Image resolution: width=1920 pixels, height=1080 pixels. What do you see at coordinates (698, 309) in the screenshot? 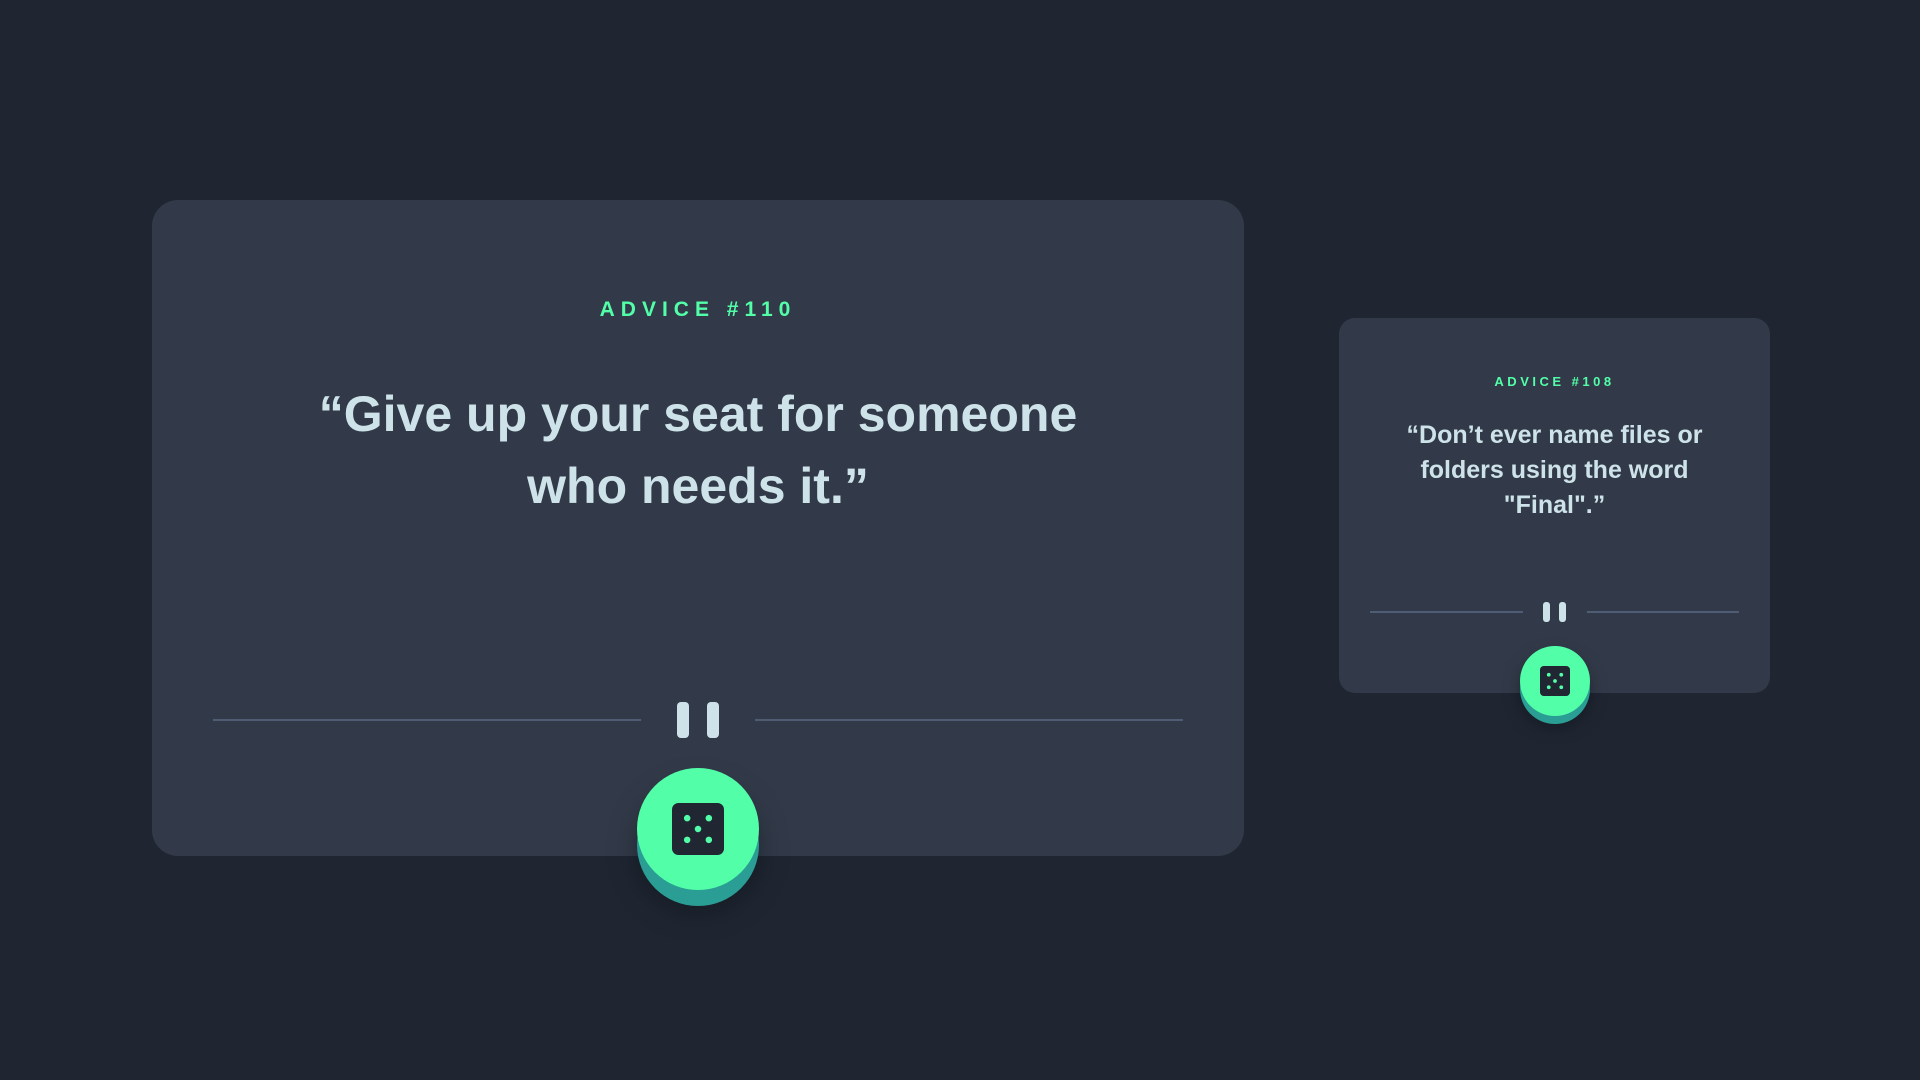
I see `advice-label: ADVICE #110` at bounding box center [698, 309].